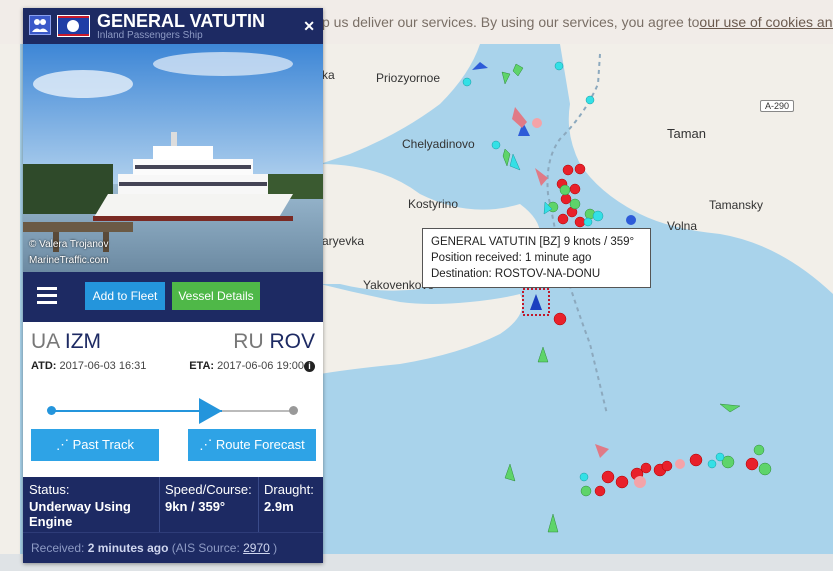 This screenshot has height=571, width=833. I want to click on route-position-arrow, so click(210, 411).